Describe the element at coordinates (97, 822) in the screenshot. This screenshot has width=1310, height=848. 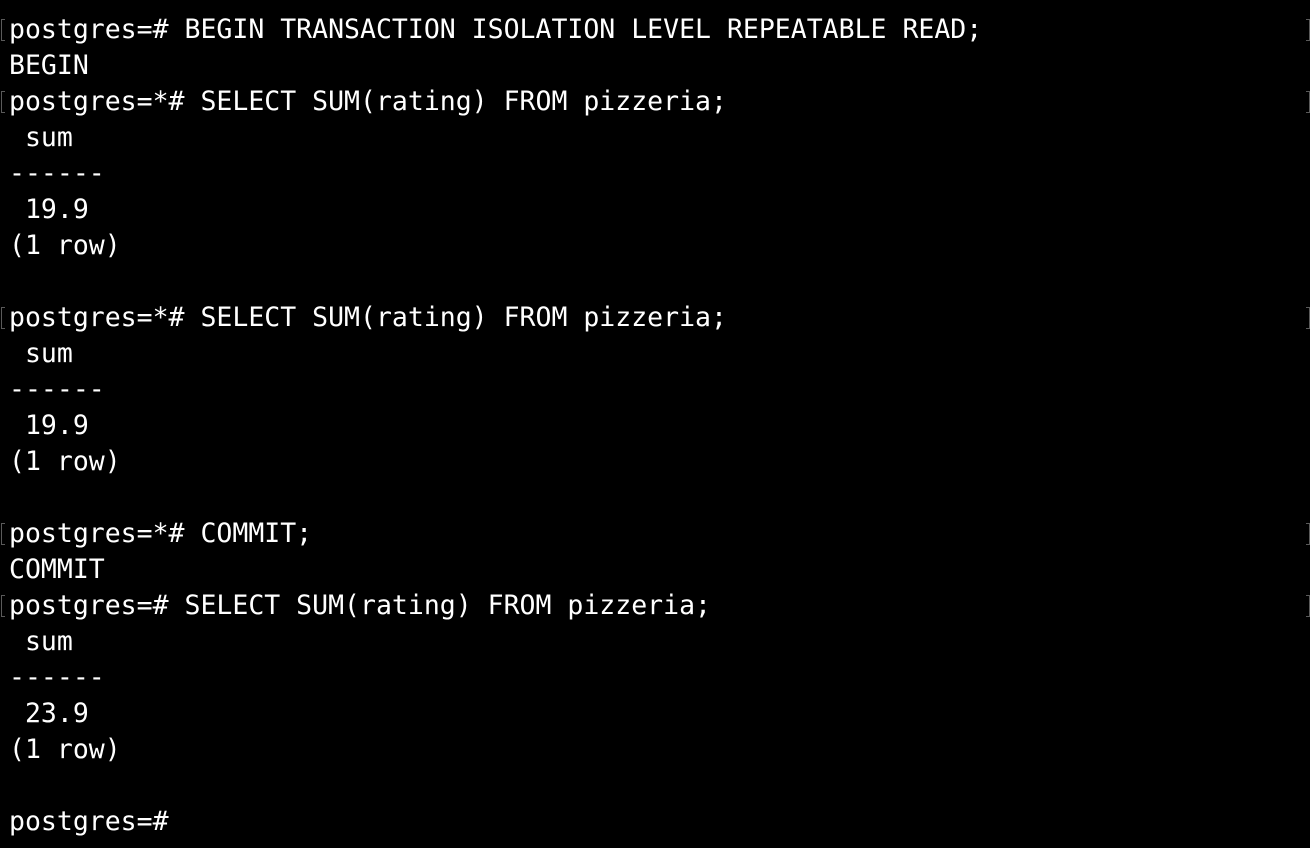
I see `current-prompt: postgres=#` at that location.